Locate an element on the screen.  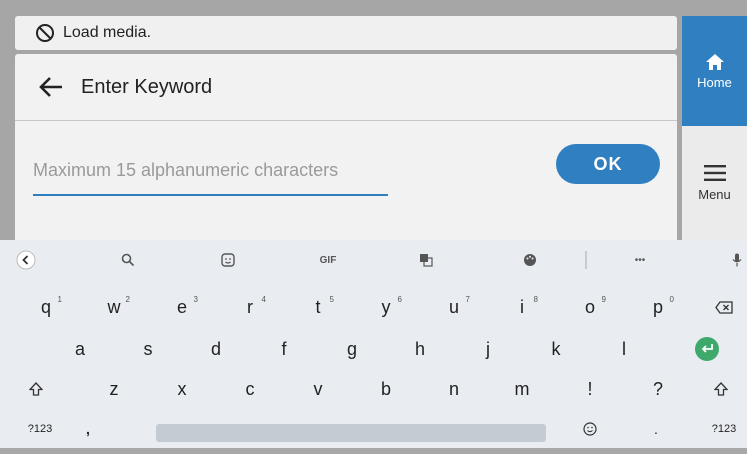
key-w-label: w is located at coordinates (114, 306).